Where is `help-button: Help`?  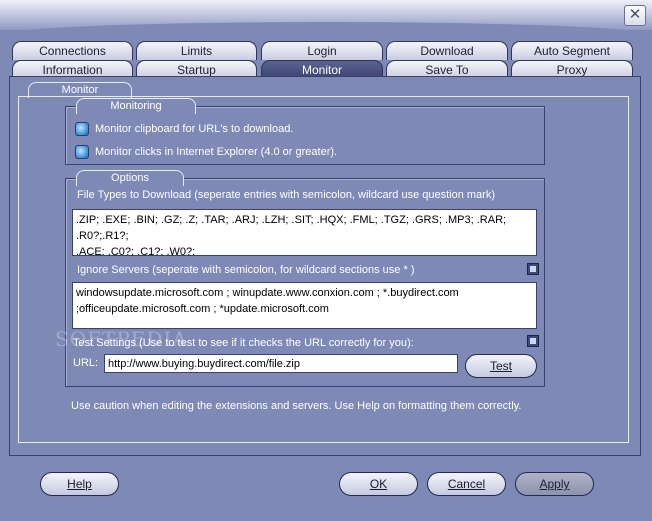 help-button: Help is located at coordinates (79, 484).